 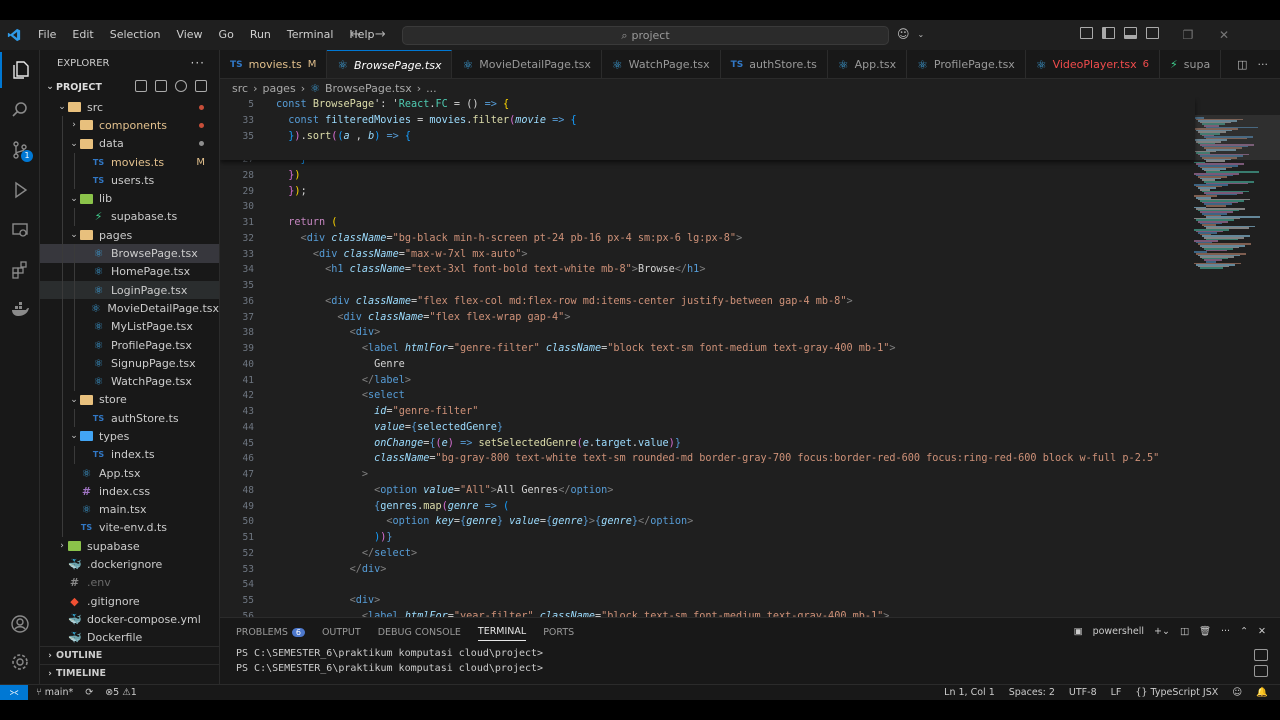 I want to click on file-item: ⚛ HomePage.tsx, so click(x=129, y=271).